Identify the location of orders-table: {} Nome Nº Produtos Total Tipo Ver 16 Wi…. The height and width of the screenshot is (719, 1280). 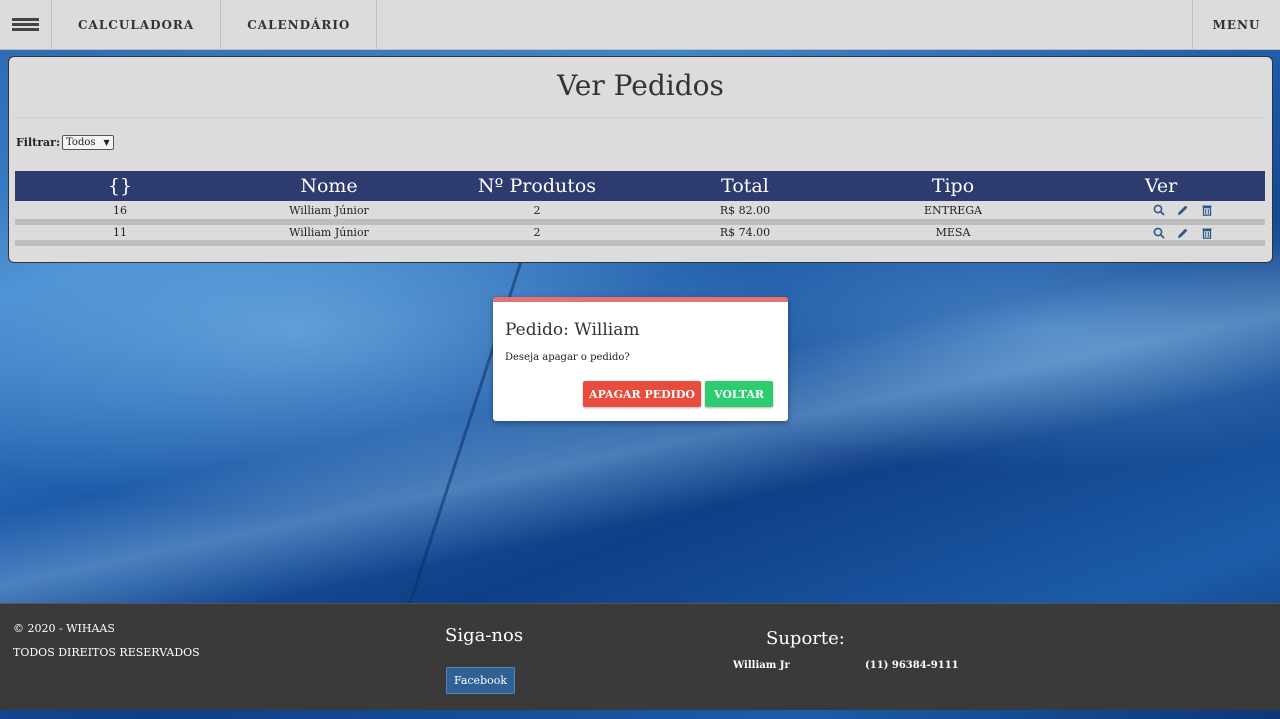
(640, 208).